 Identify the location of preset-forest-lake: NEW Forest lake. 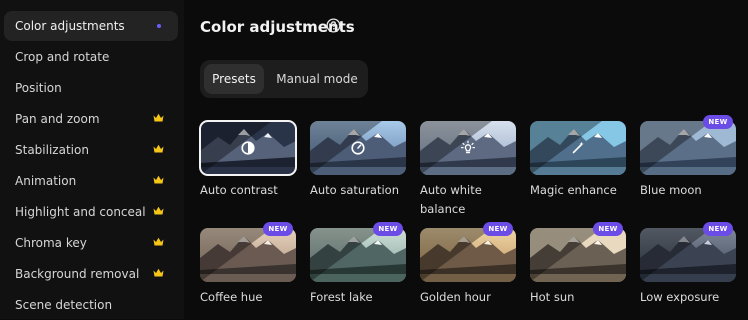
(358, 264).